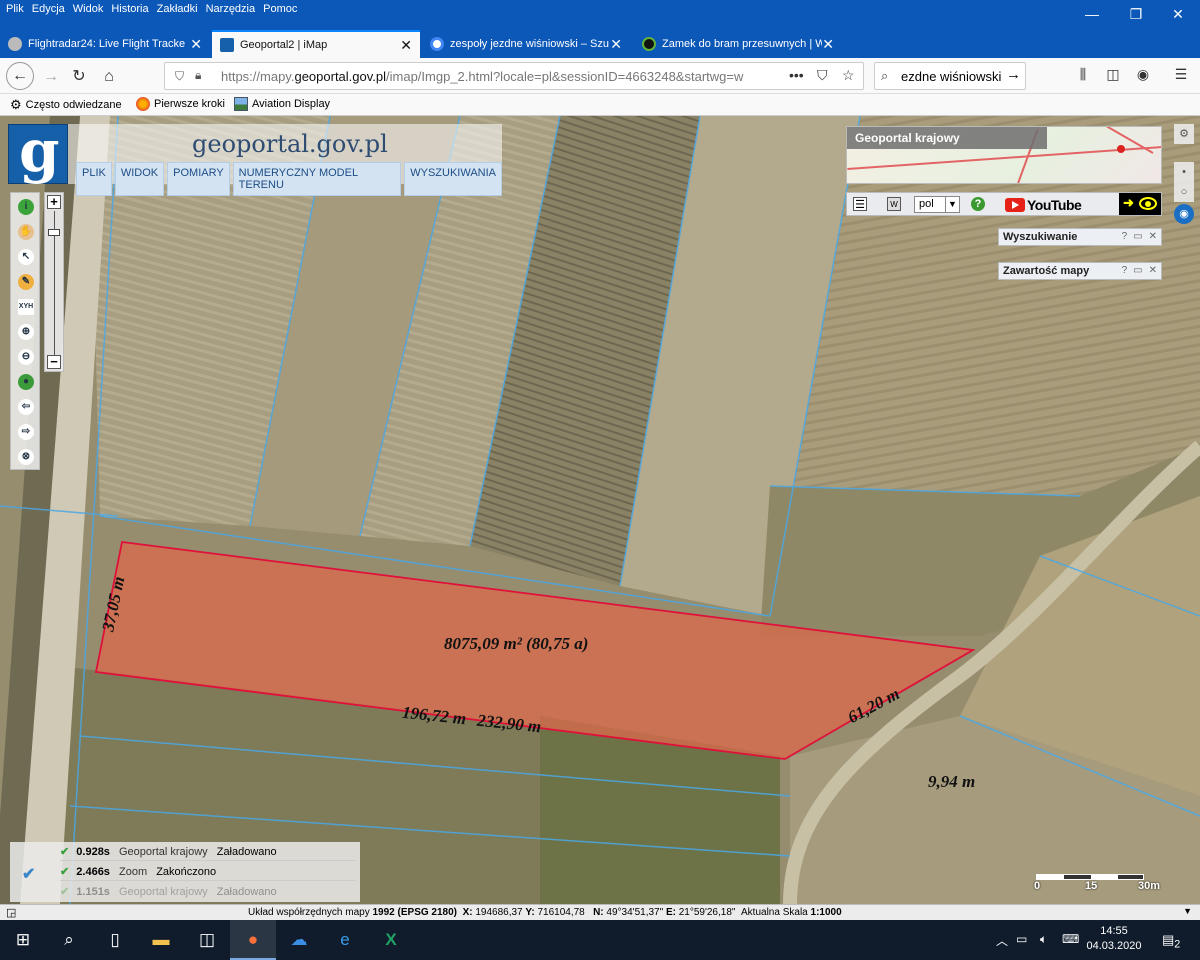 The height and width of the screenshot is (960, 1200). Describe the element at coordinates (1178, 14) in the screenshot. I see `close-window-button: ✕` at that location.